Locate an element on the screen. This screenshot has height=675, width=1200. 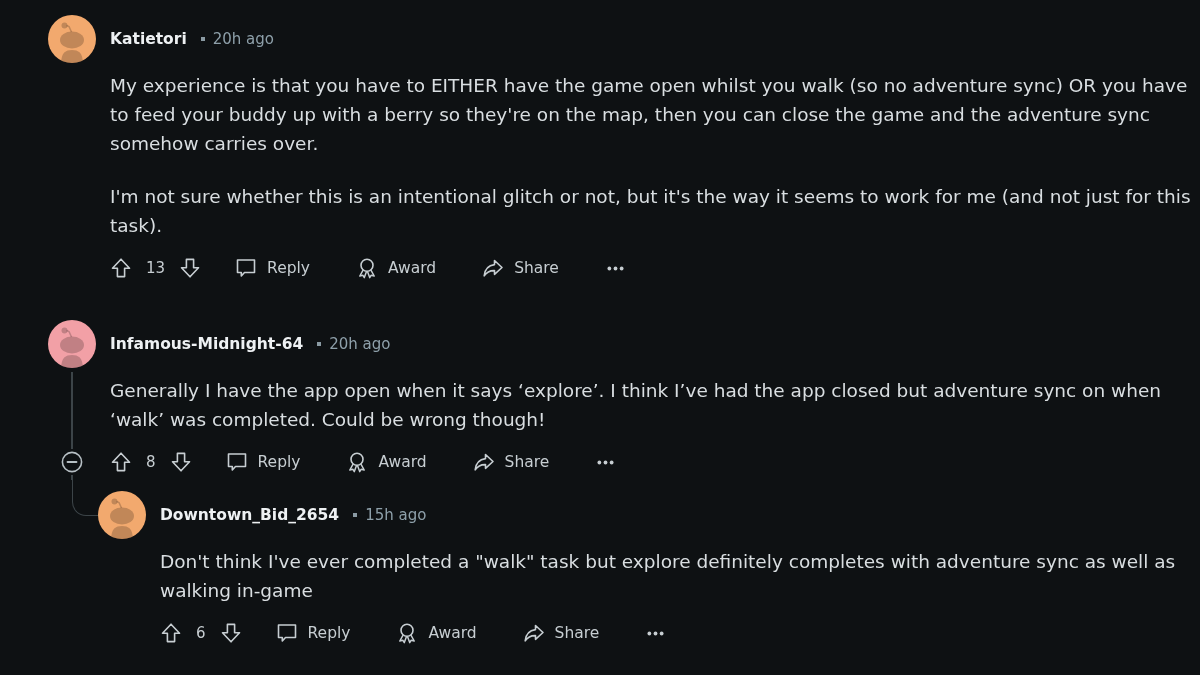
timestamp: 15h ago is located at coordinates (396, 515).